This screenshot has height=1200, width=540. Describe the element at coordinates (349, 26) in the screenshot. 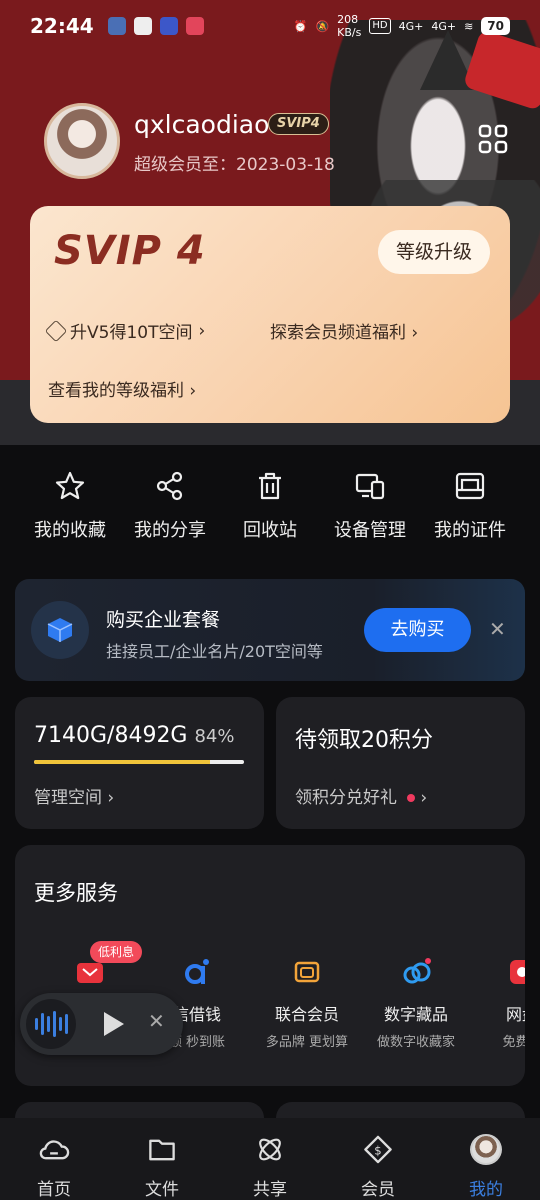

I see `net-speed: 208 KB/s` at that location.